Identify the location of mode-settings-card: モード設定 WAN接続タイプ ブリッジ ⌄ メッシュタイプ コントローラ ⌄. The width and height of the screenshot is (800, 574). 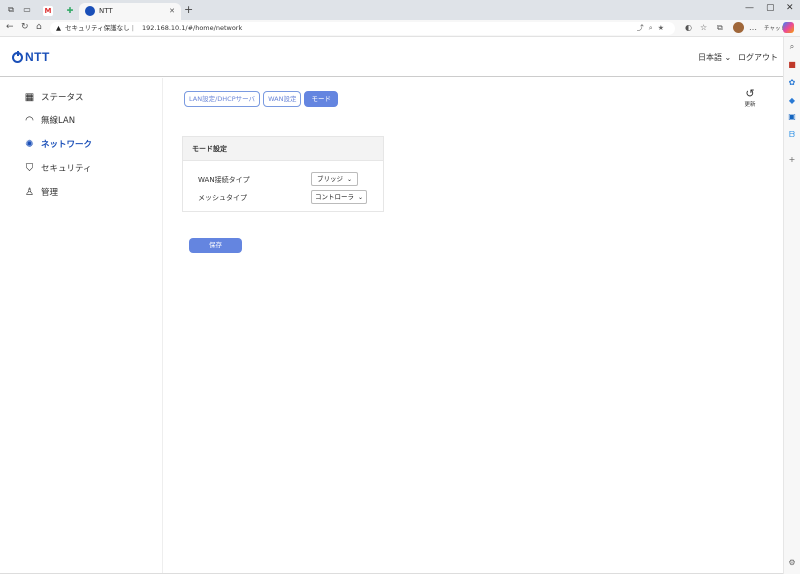
(283, 174).